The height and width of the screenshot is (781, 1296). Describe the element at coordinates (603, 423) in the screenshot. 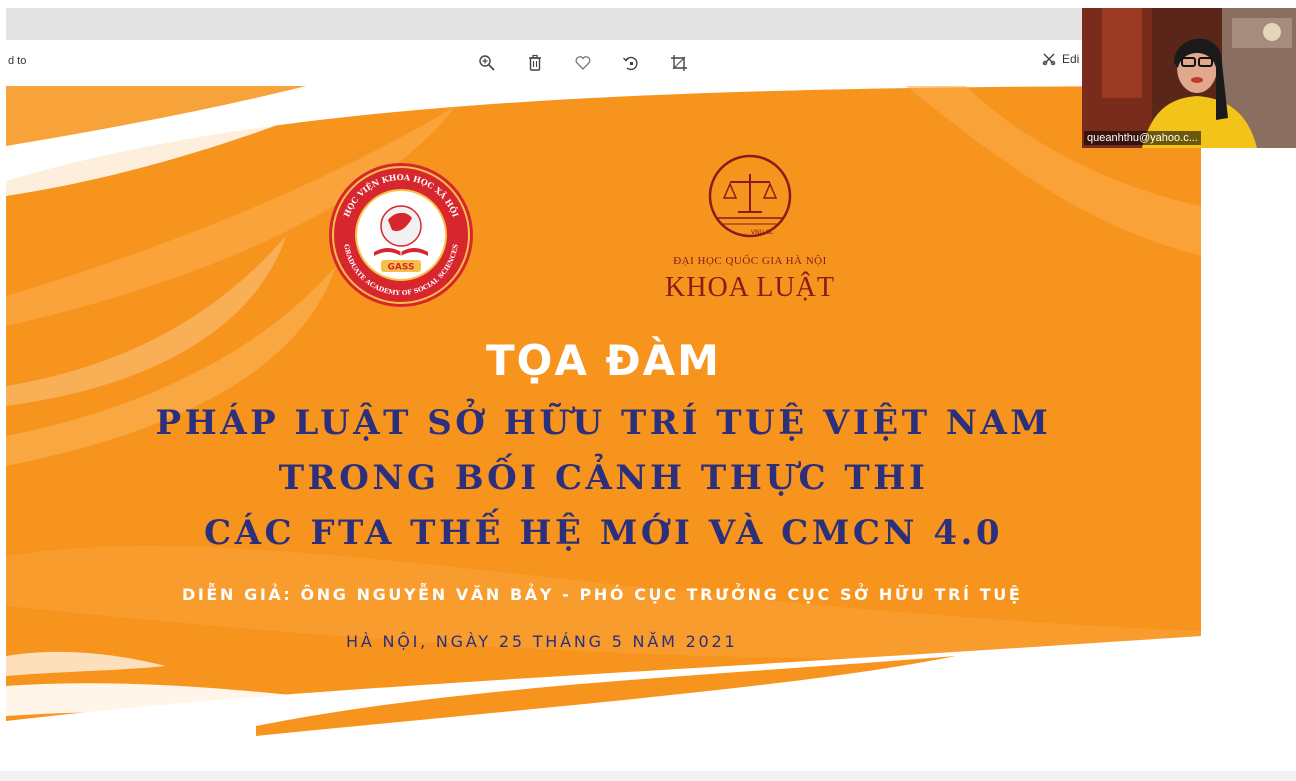

I see `slide-title-line-1: PHÁP LUẬT SỞ HỮU TRÍ TUỆ VIỆT NAM` at that location.